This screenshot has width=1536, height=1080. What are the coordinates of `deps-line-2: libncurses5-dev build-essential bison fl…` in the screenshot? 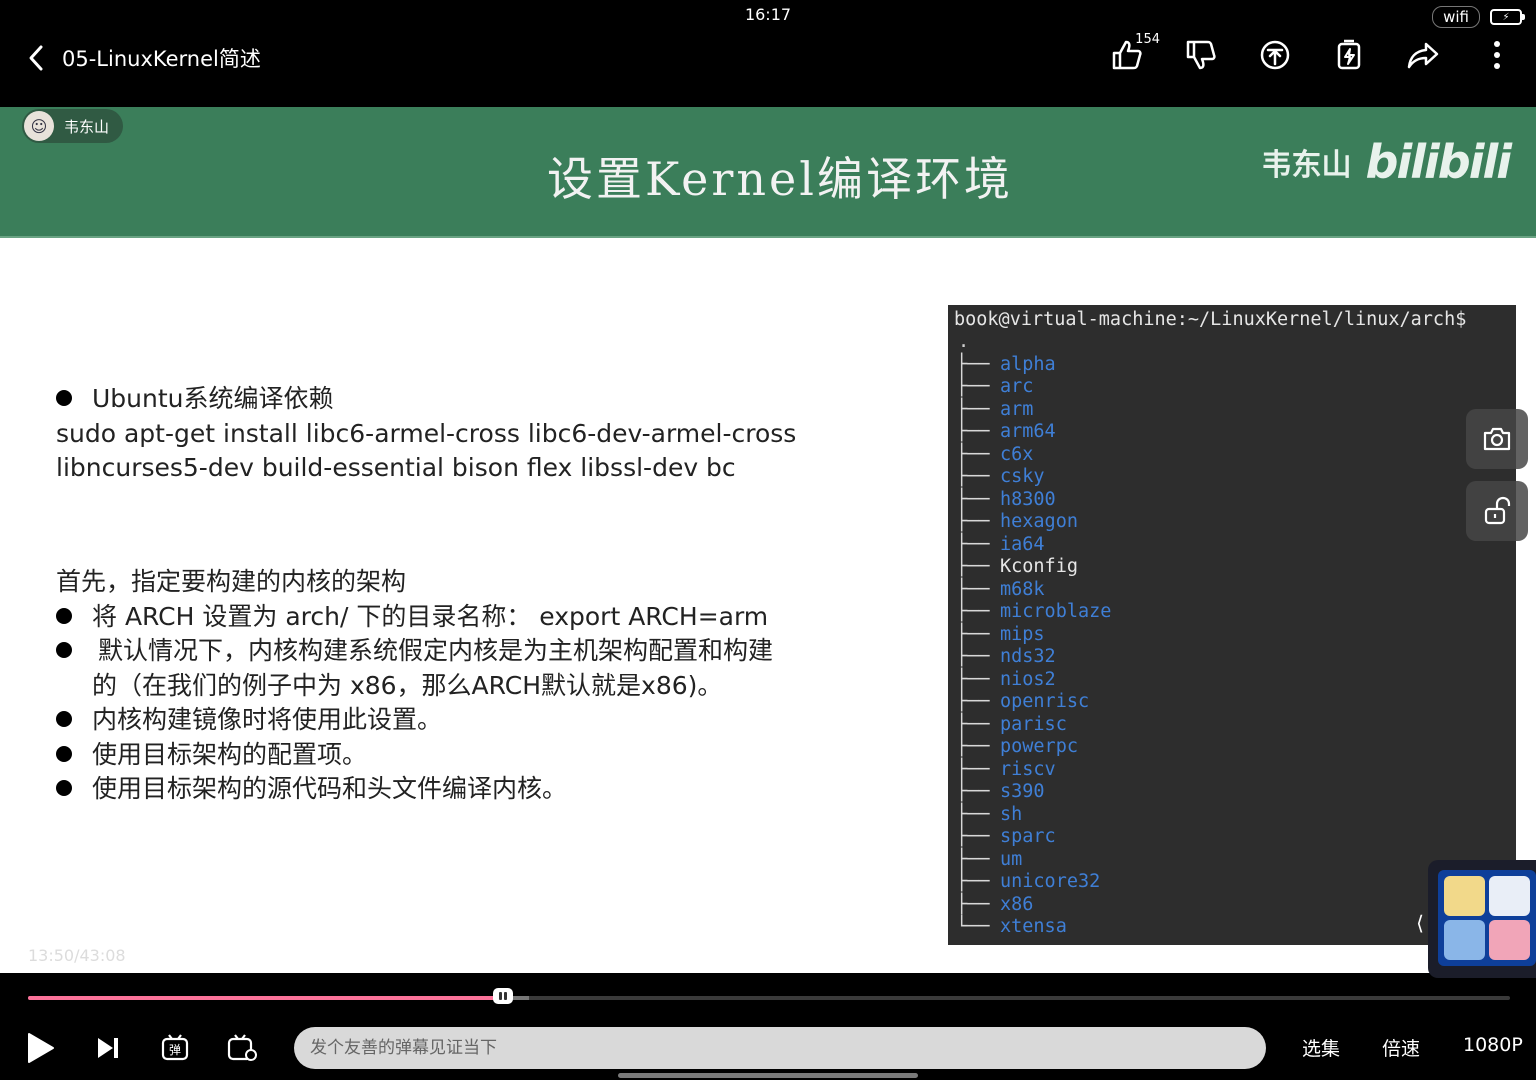 It's located at (396, 467).